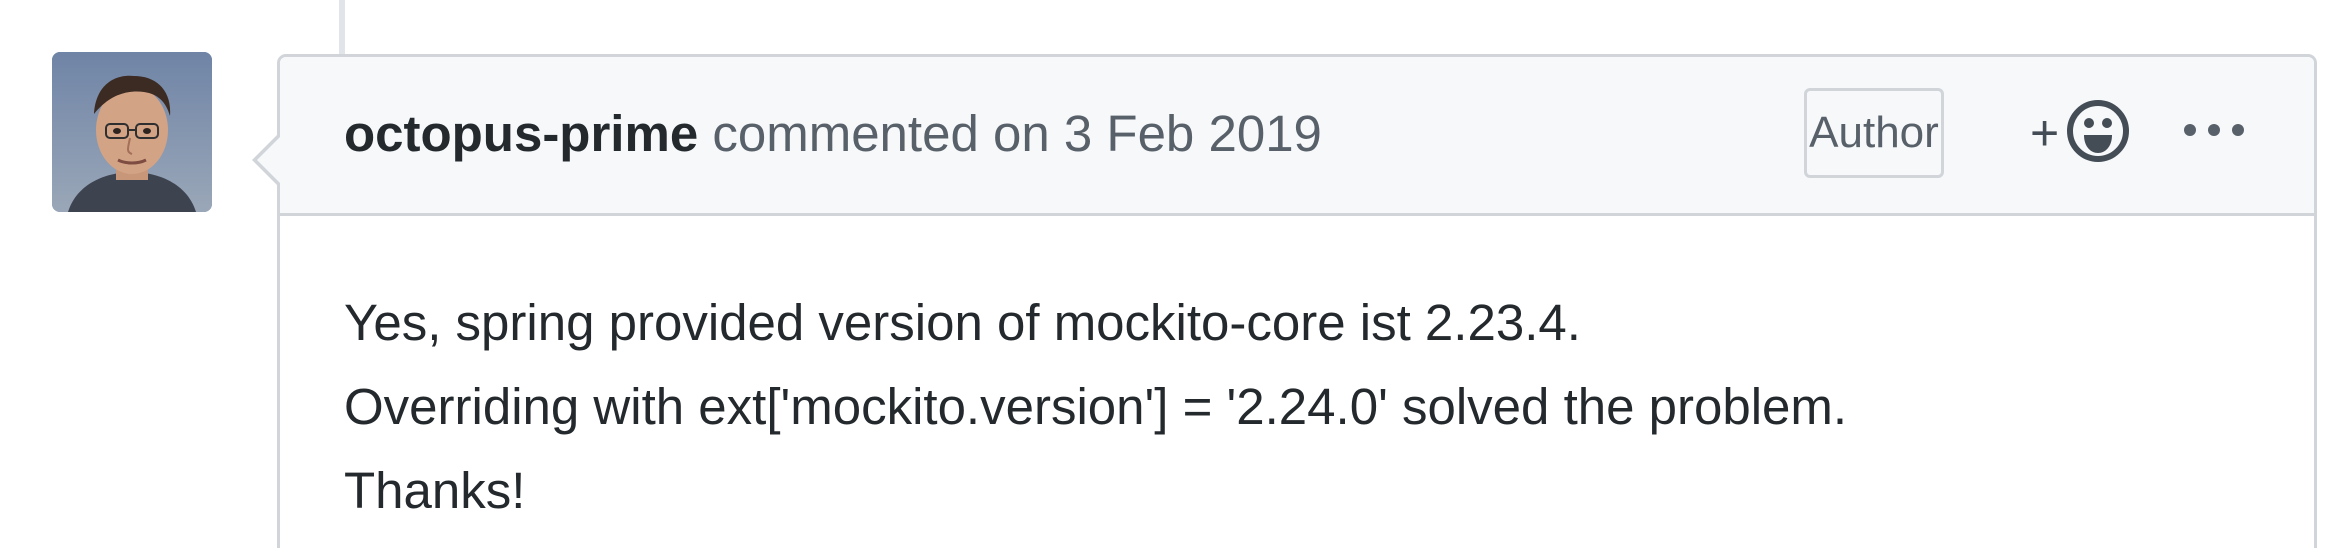  What do you see at coordinates (1874, 133) in the screenshot?
I see `author-badge: Author` at bounding box center [1874, 133].